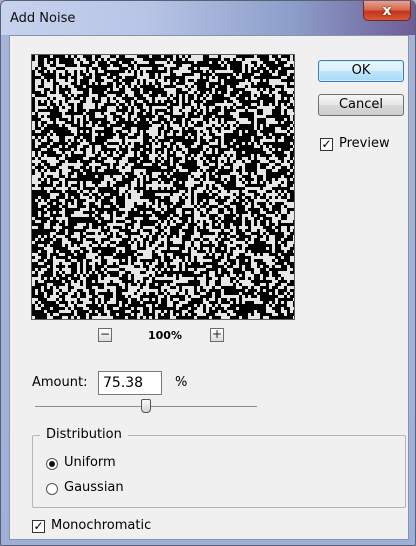  Describe the element at coordinates (208, 18) in the screenshot. I see `title-bar: Add Noise x` at that location.